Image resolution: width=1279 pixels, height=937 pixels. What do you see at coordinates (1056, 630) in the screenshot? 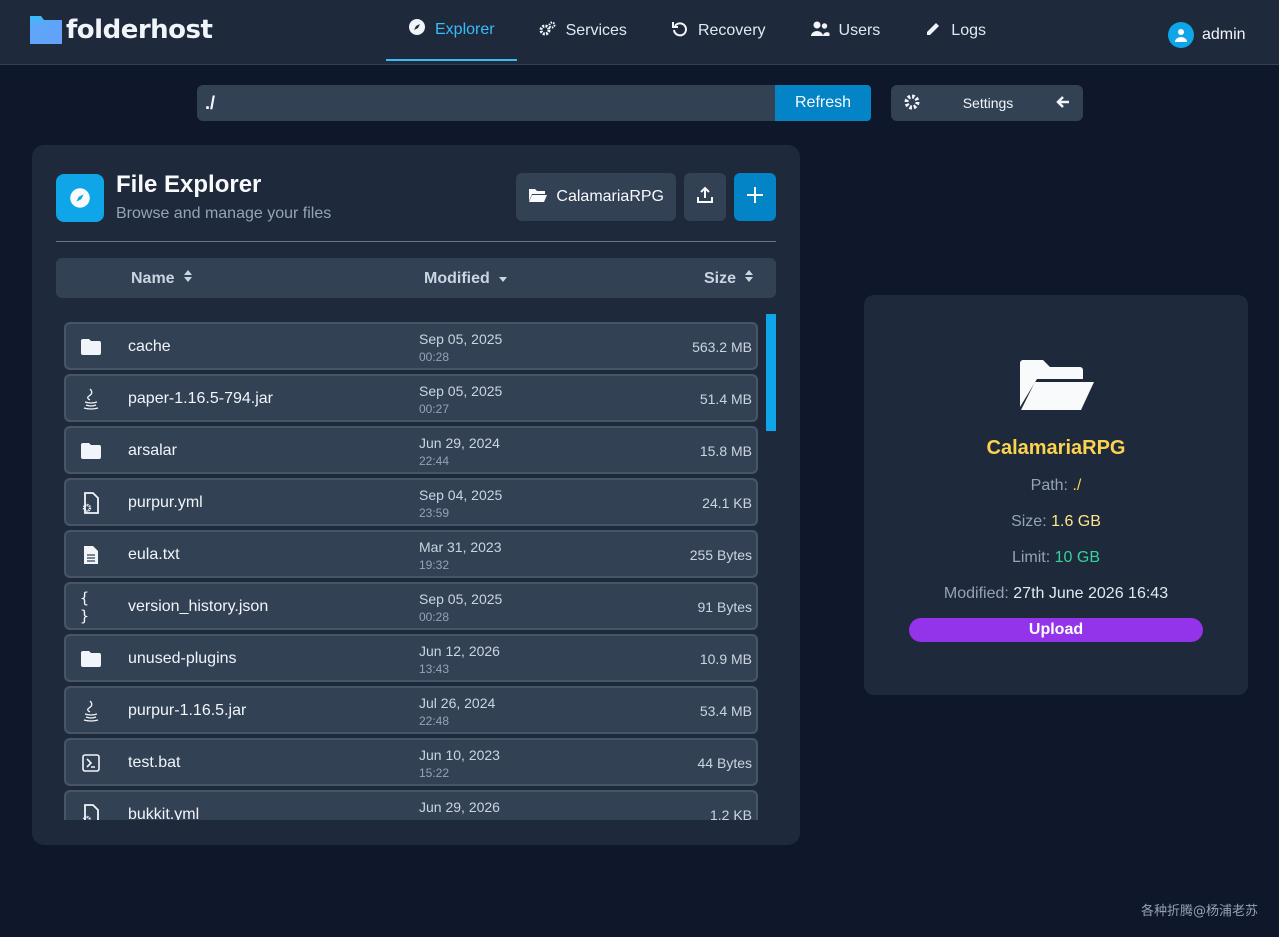
I see `upload-button: Upload` at bounding box center [1056, 630].